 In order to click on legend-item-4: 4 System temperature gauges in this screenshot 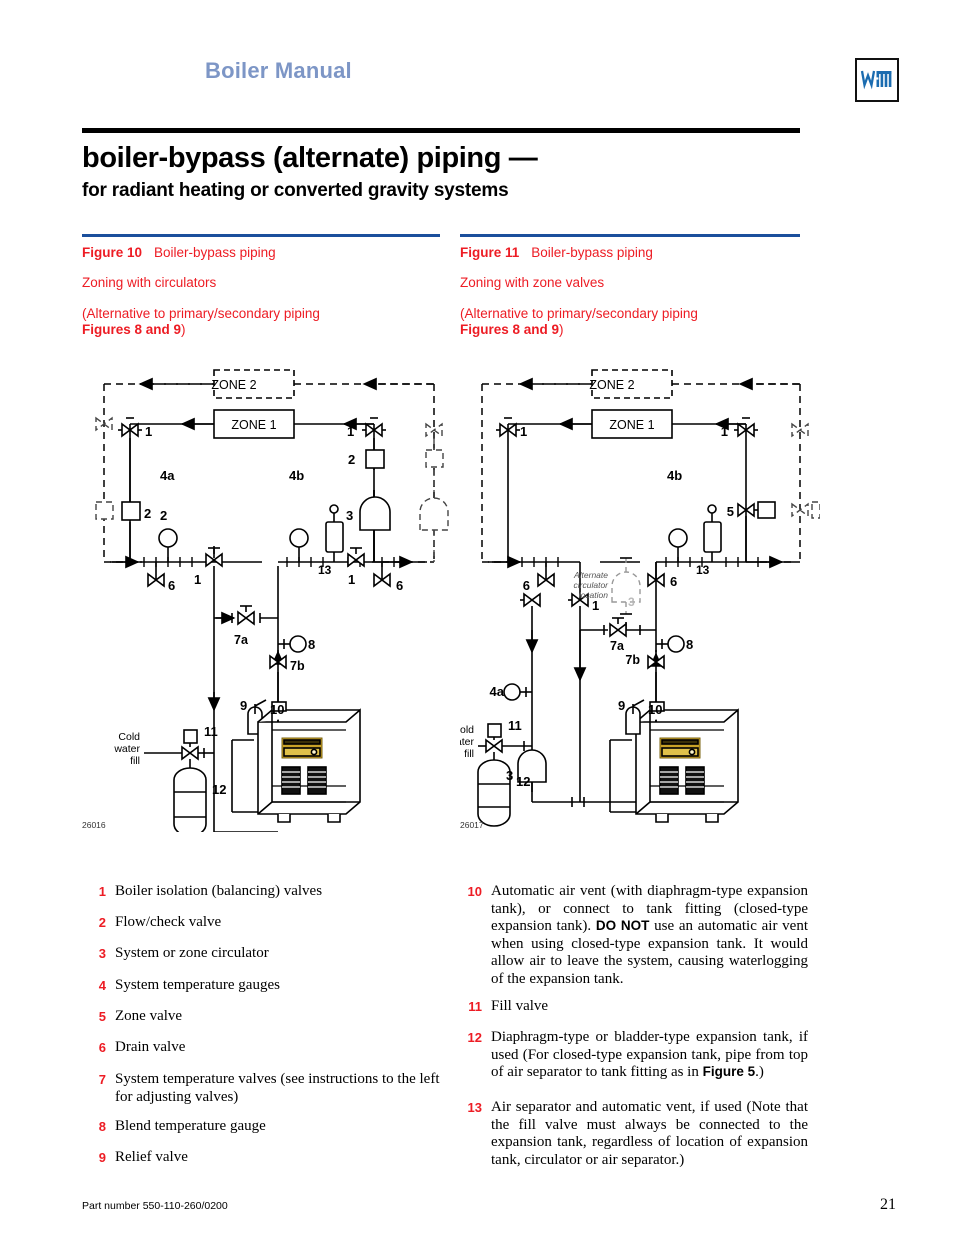, I will do `click(265, 986)`.